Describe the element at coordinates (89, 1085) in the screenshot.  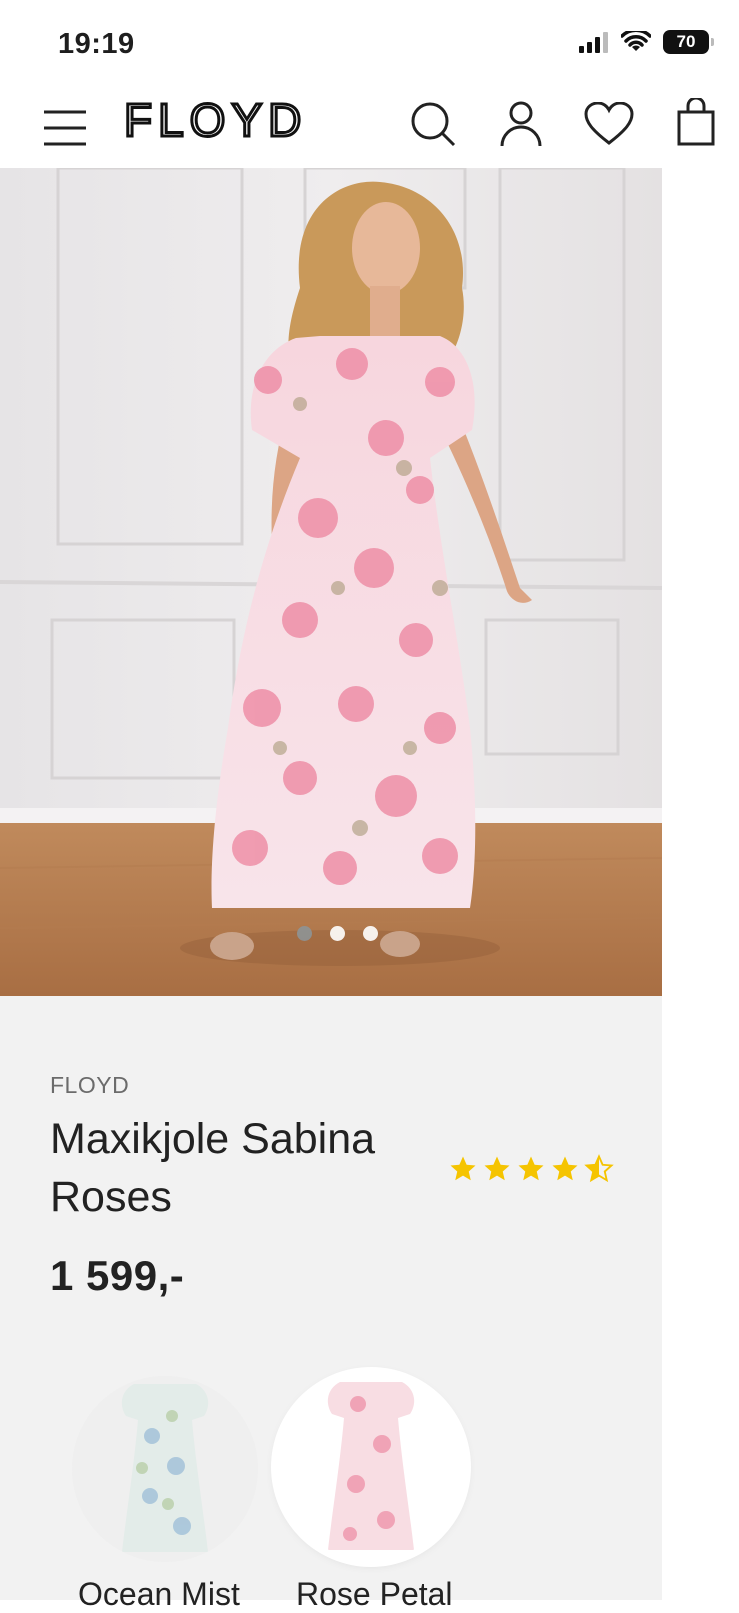
I see `product-brand: FLOYD` at that location.